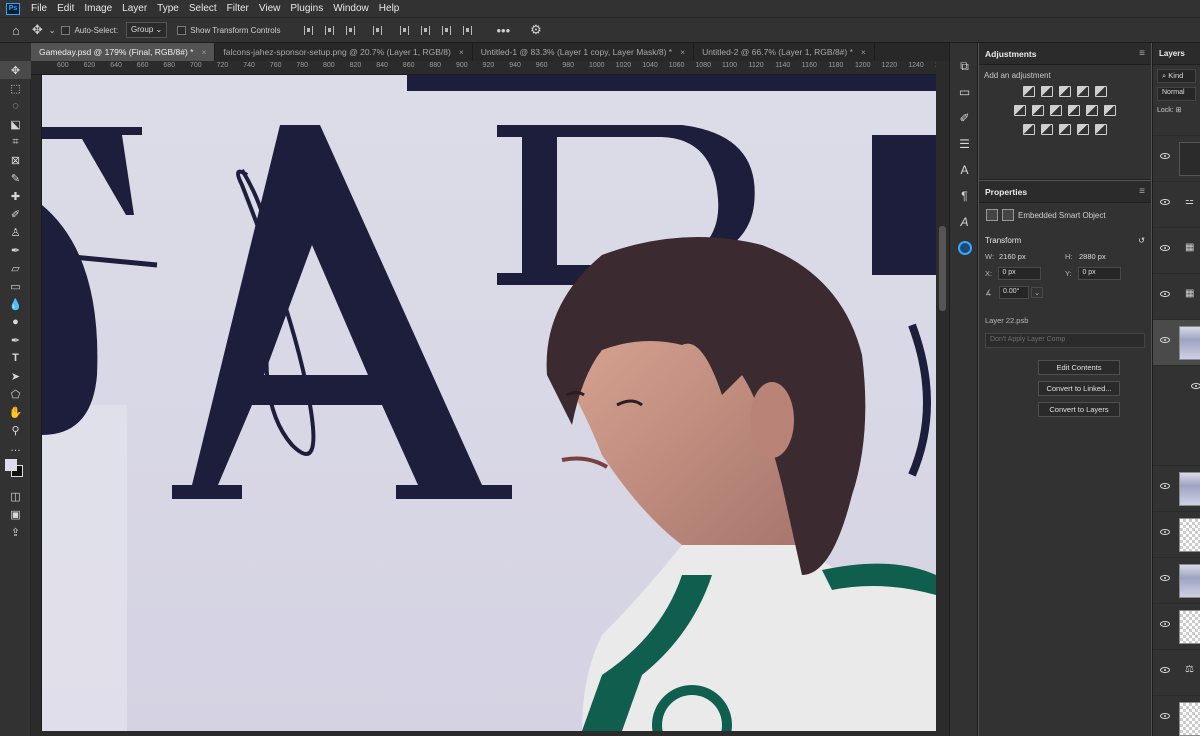  What do you see at coordinates (1101, 129) in the screenshot?
I see `gradient-map-icon` at bounding box center [1101, 129].